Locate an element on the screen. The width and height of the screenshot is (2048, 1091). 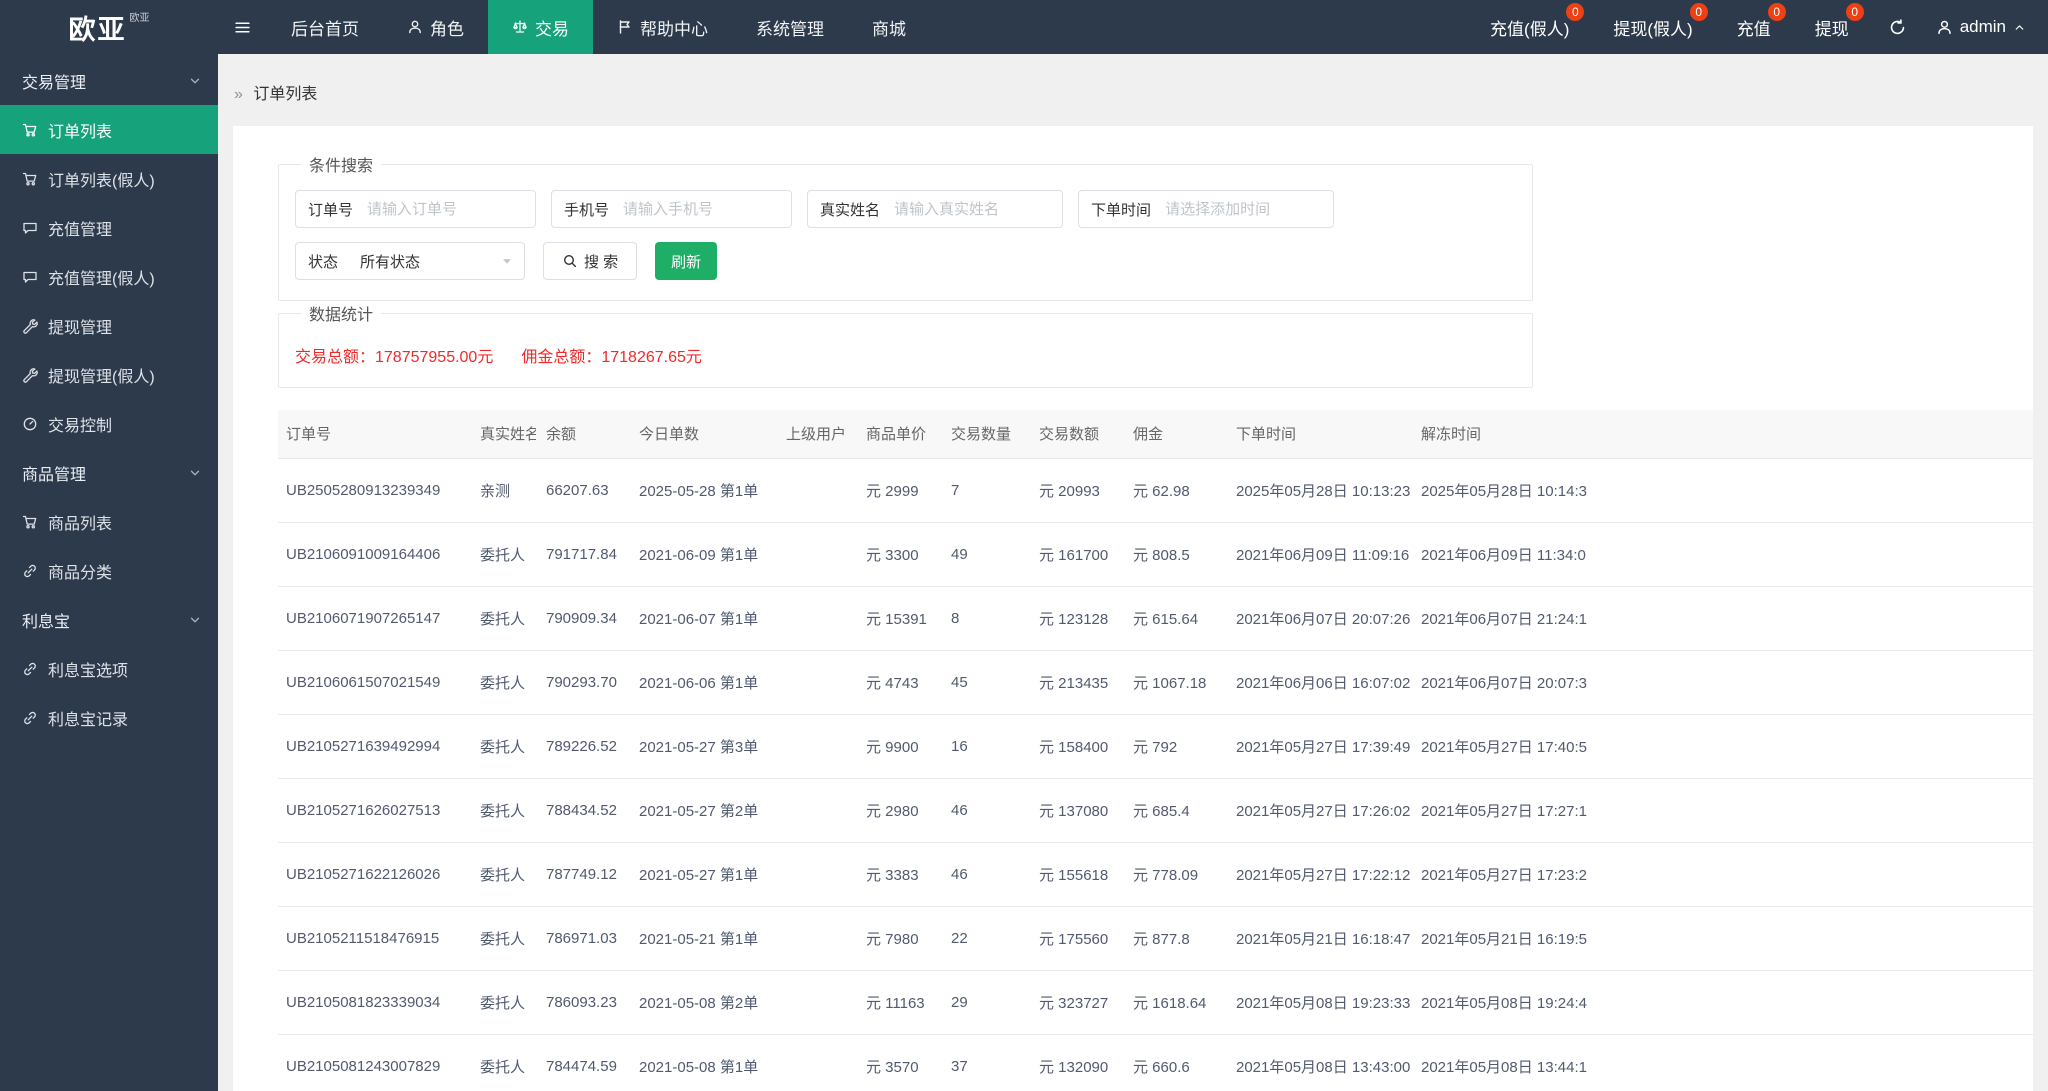
filter-group-phone: 手机号 is located at coordinates (672, 209).